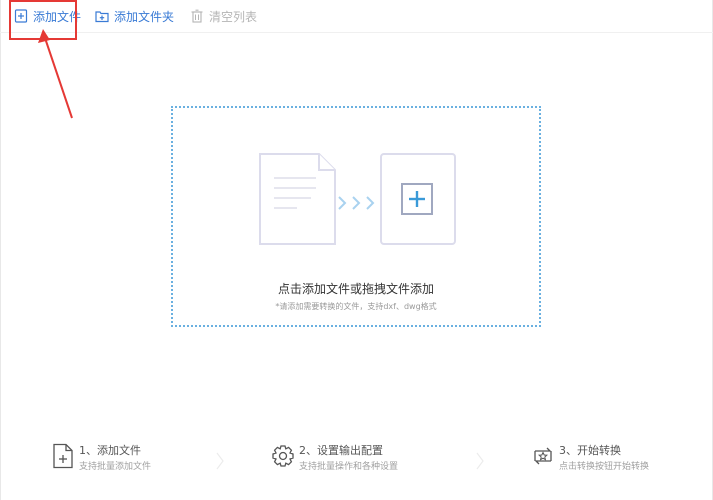 This screenshot has width=713, height=500. I want to click on convert-icon, so click(543, 456).